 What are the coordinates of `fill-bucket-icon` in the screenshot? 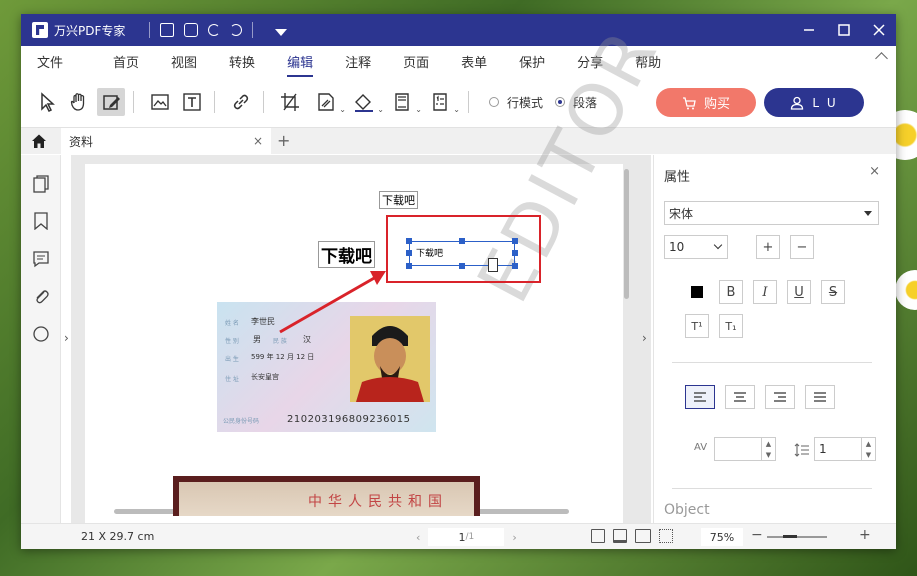 It's located at (364, 103).